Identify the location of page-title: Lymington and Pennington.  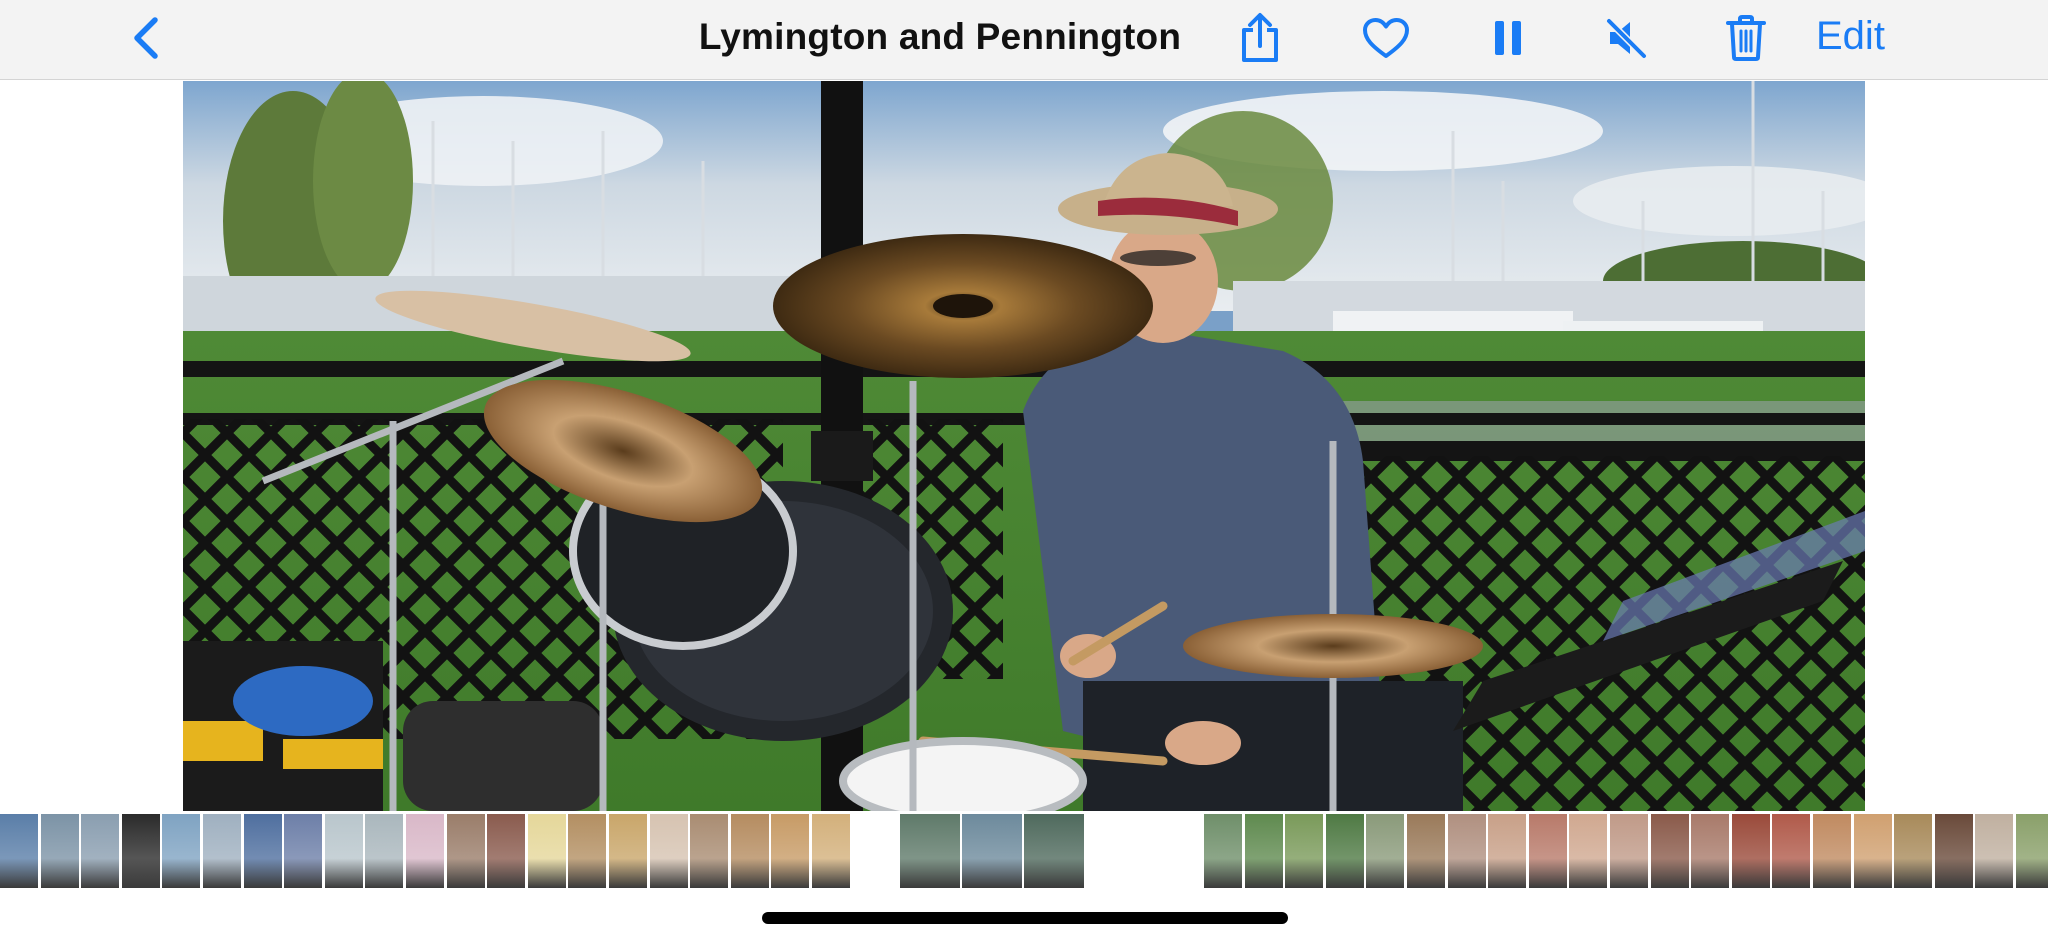
(940, 36).